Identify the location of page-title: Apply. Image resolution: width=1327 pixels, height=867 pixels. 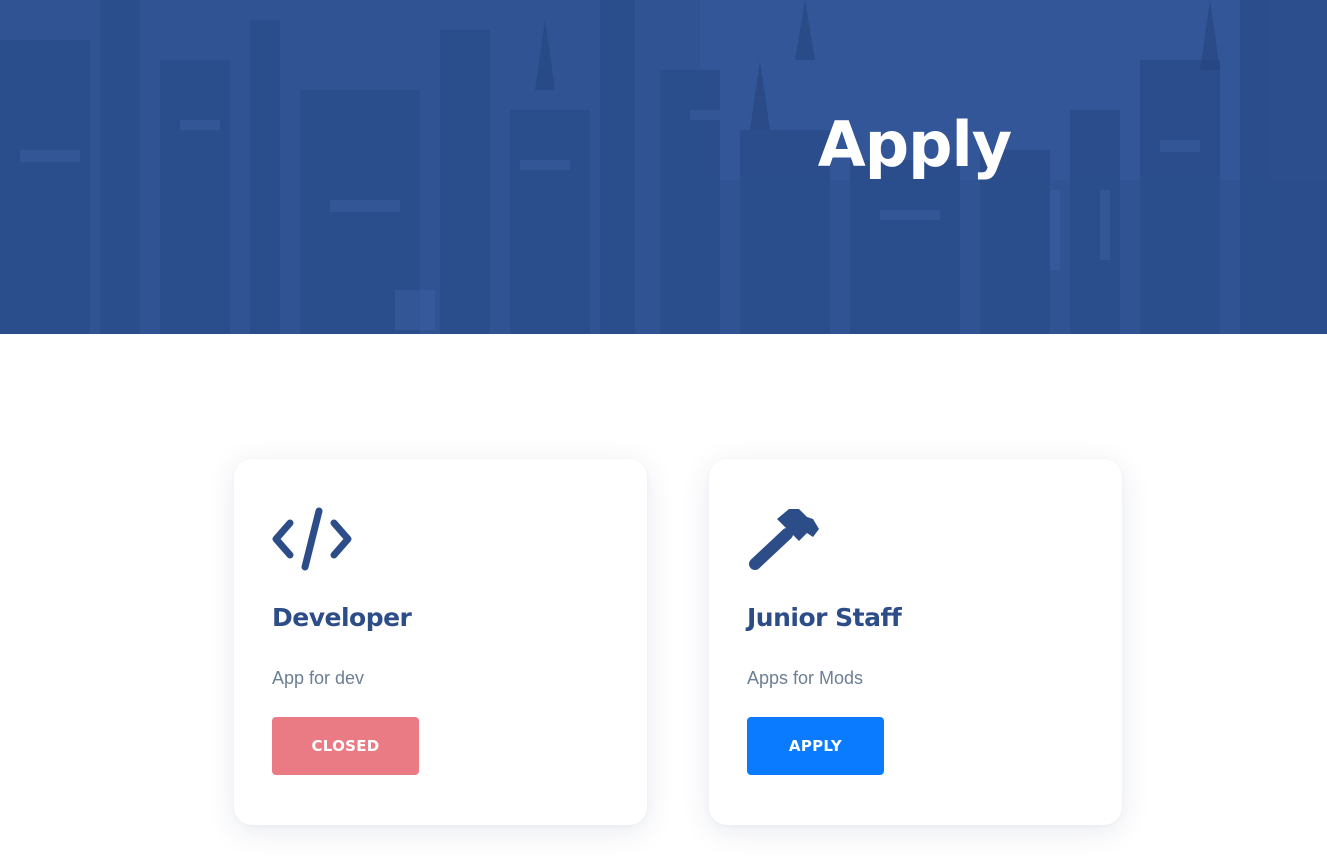
(914, 144).